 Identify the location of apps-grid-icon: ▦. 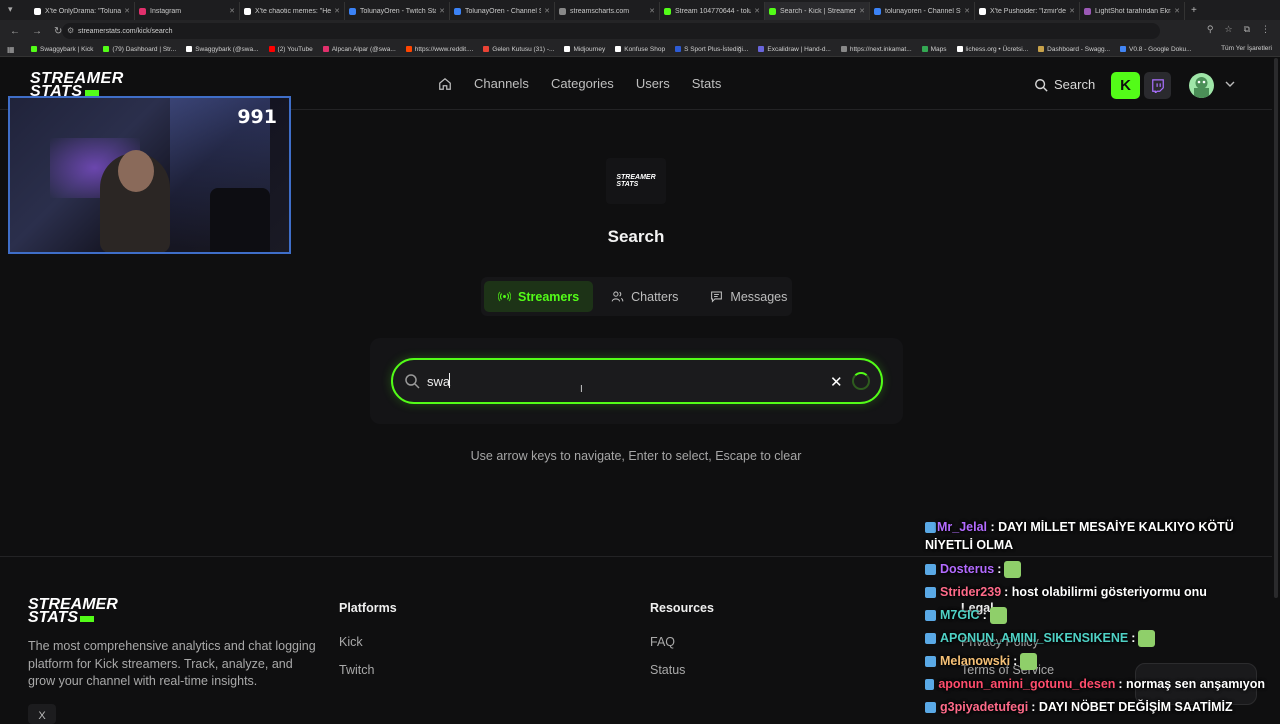
(11, 49).